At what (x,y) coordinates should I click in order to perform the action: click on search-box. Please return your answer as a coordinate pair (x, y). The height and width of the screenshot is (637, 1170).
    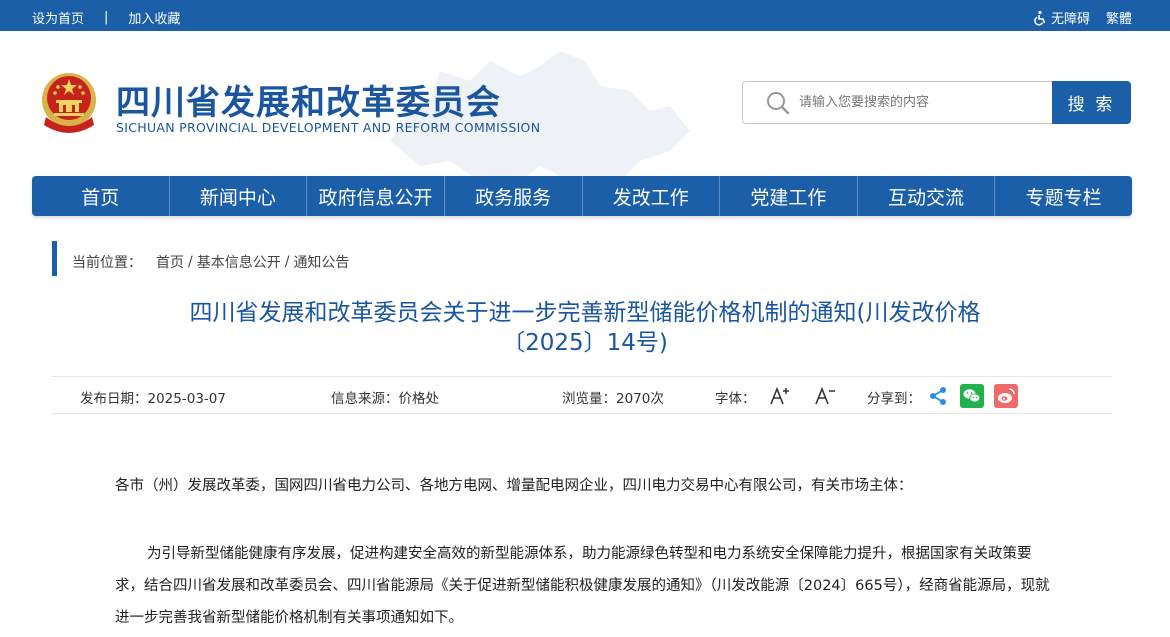
    Looking at the image, I should click on (897, 102).